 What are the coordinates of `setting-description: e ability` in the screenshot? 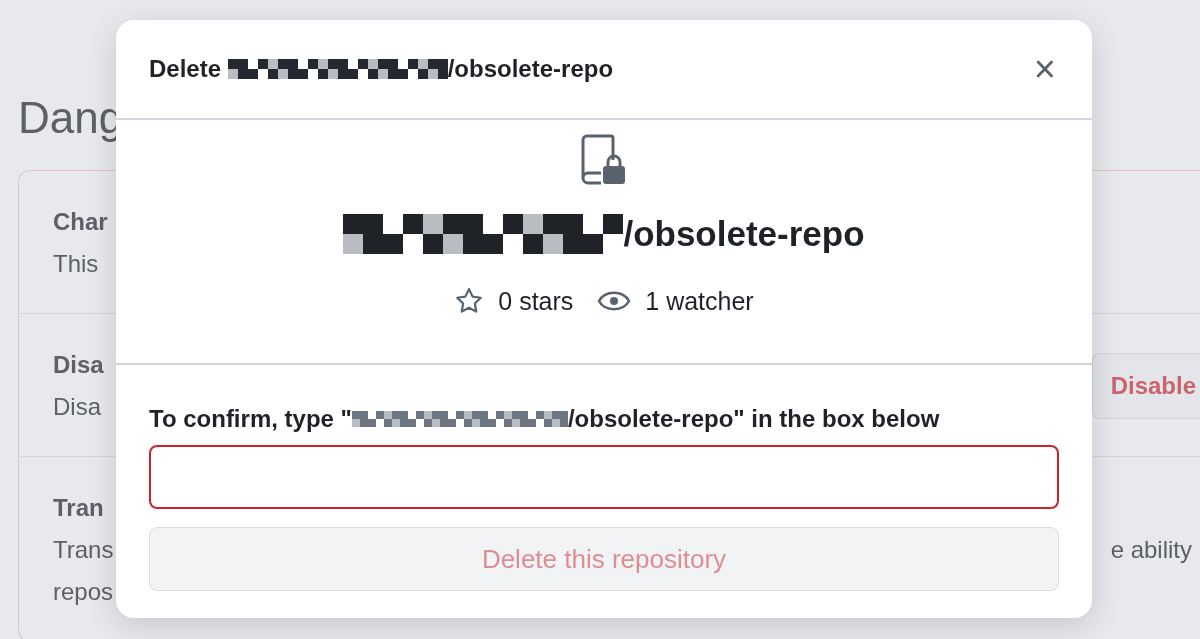 It's located at (1151, 550).